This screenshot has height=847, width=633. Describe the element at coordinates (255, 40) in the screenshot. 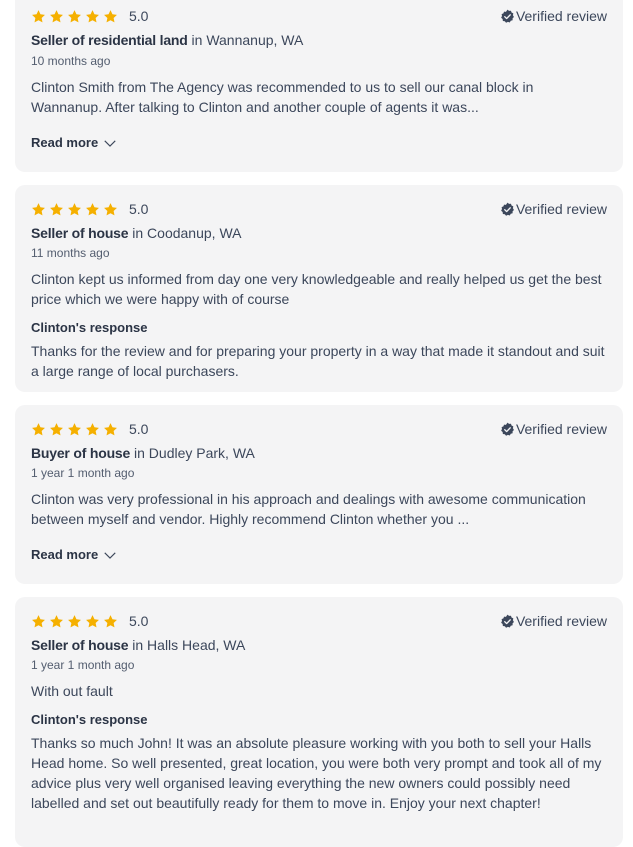

I see `review-location: Wannanup, WA` at that location.